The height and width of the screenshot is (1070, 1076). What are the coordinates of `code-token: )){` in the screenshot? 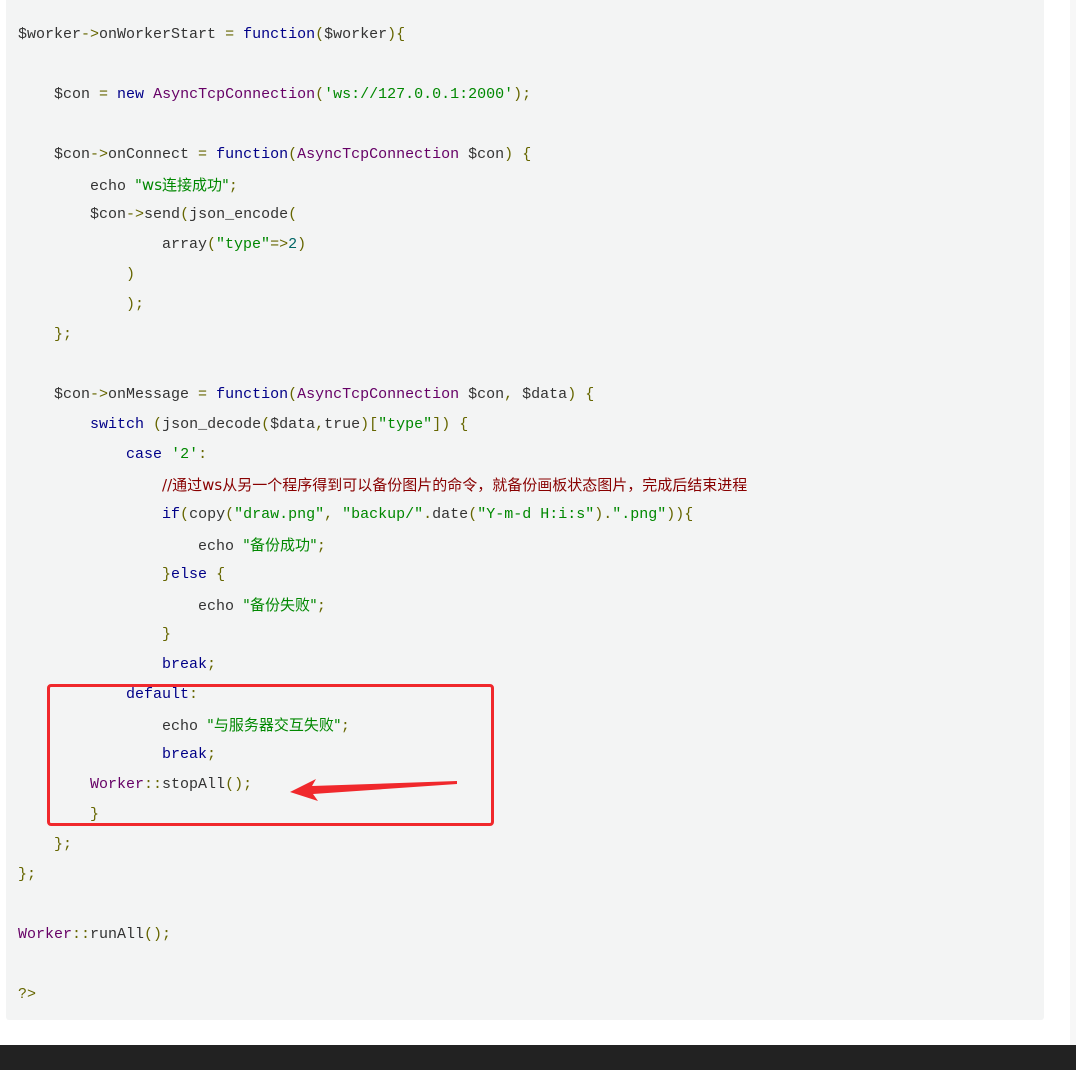 It's located at (680, 514).